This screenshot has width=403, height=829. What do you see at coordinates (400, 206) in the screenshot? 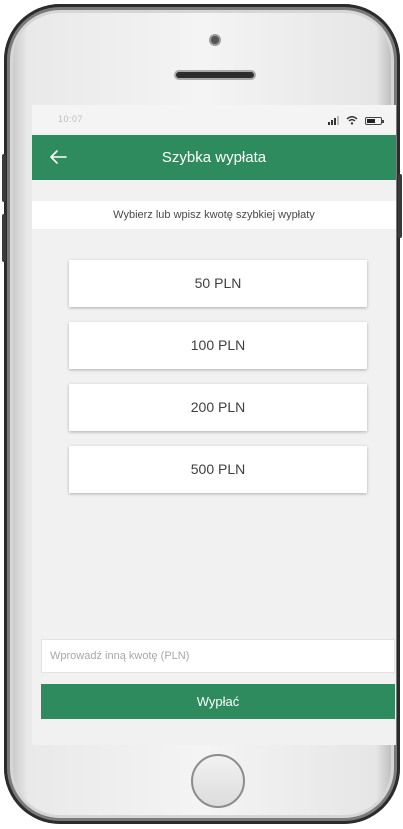
I see `power-button` at bounding box center [400, 206].